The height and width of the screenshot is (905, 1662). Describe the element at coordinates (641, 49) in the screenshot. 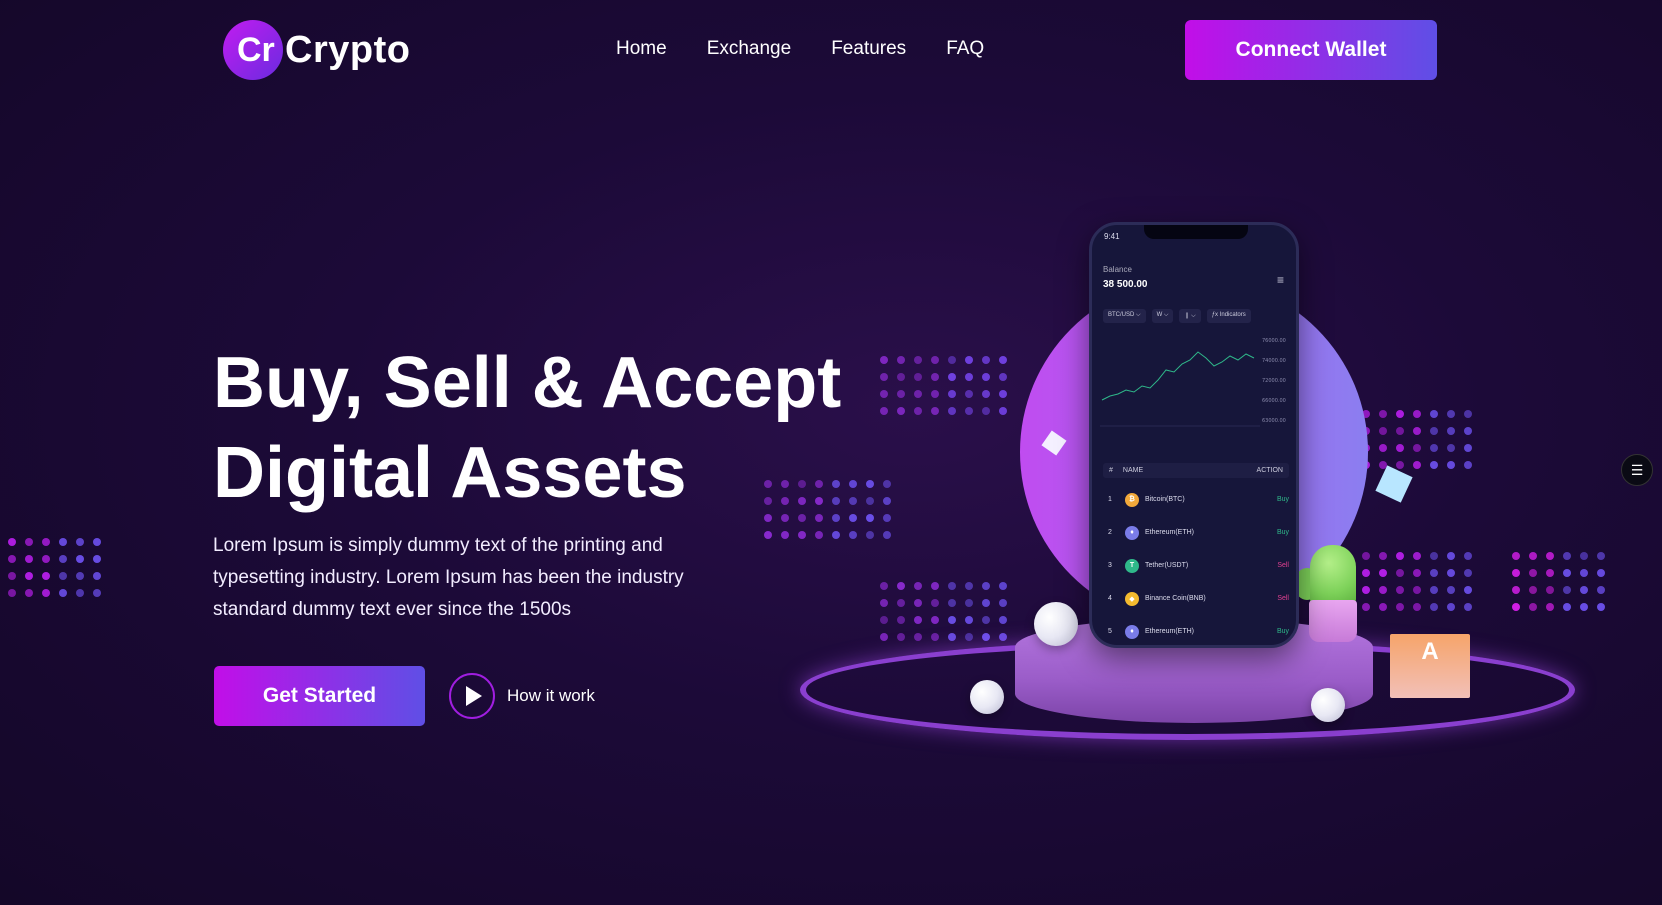

I see `nav-home: Home` at that location.